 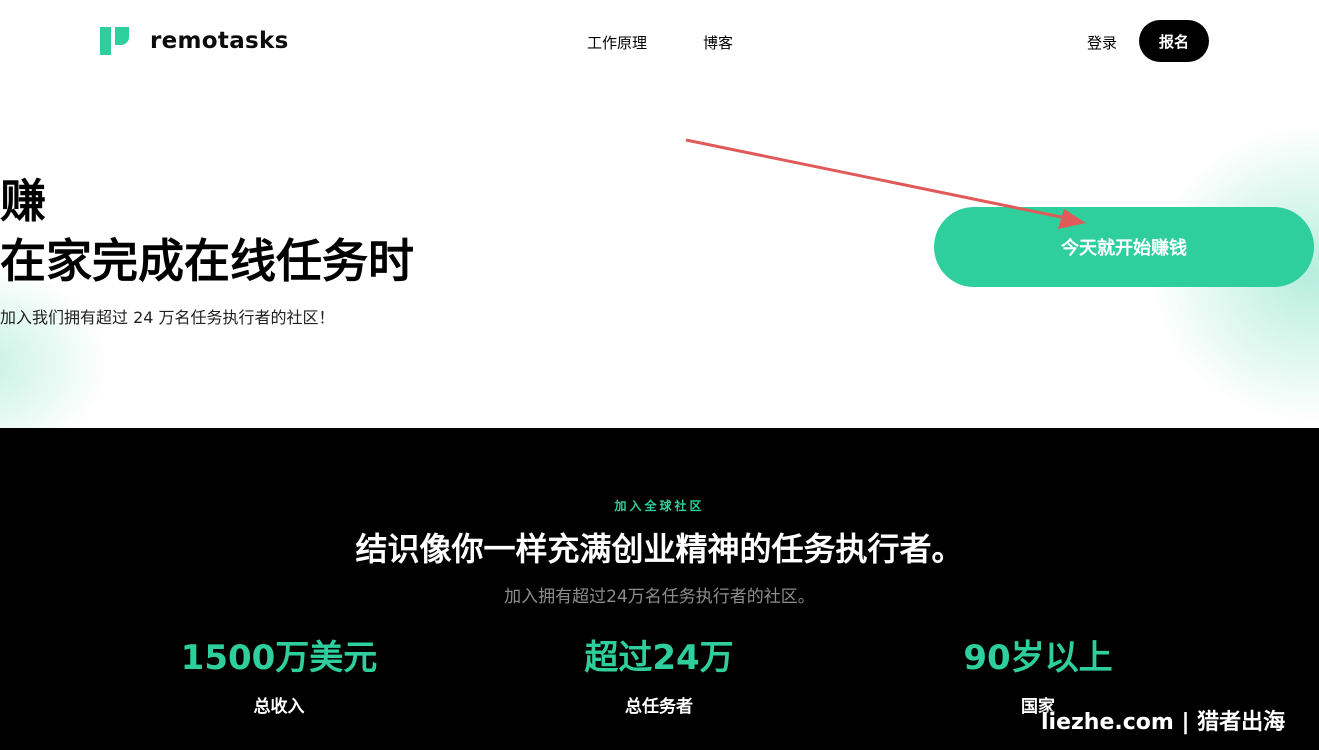 What do you see at coordinates (659, 707) in the screenshot?
I see `stat-label: 总任务者` at bounding box center [659, 707].